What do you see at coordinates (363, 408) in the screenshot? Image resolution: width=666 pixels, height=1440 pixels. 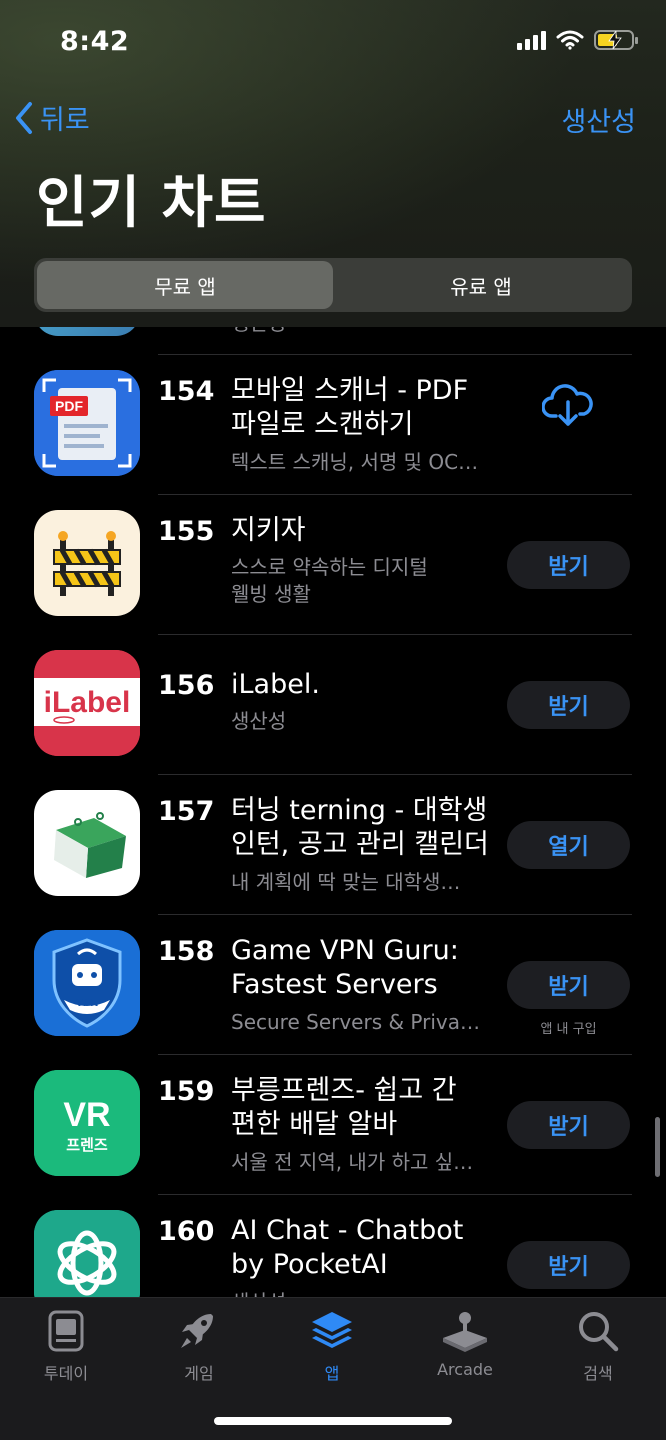 I see `app-title: 모바일 스캐너 - PDF 파일로 스캔하기` at bounding box center [363, 408].